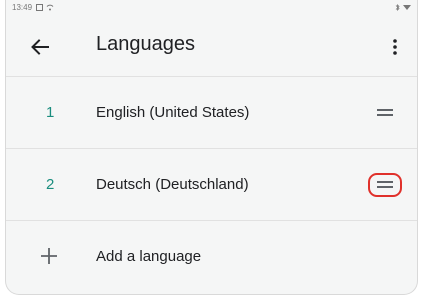 This screenshot has width=423, height=295. I want to click on plus-icon, so click(49, 256).